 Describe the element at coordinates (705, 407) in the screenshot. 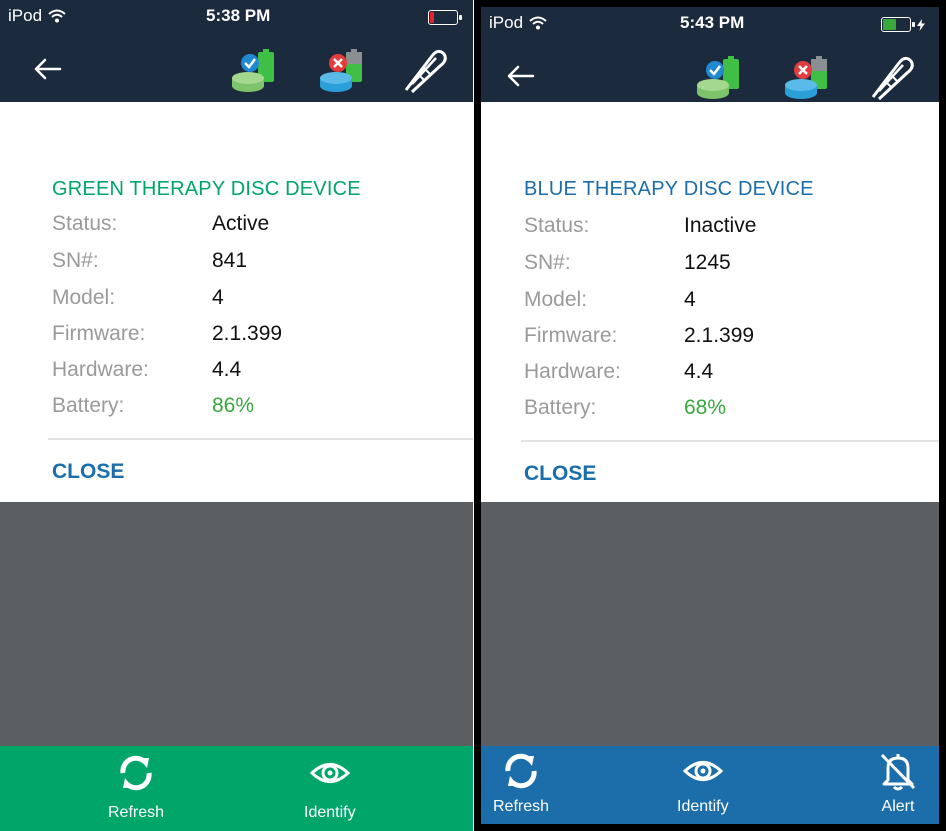

I see `battery-value: 68%` at that location.